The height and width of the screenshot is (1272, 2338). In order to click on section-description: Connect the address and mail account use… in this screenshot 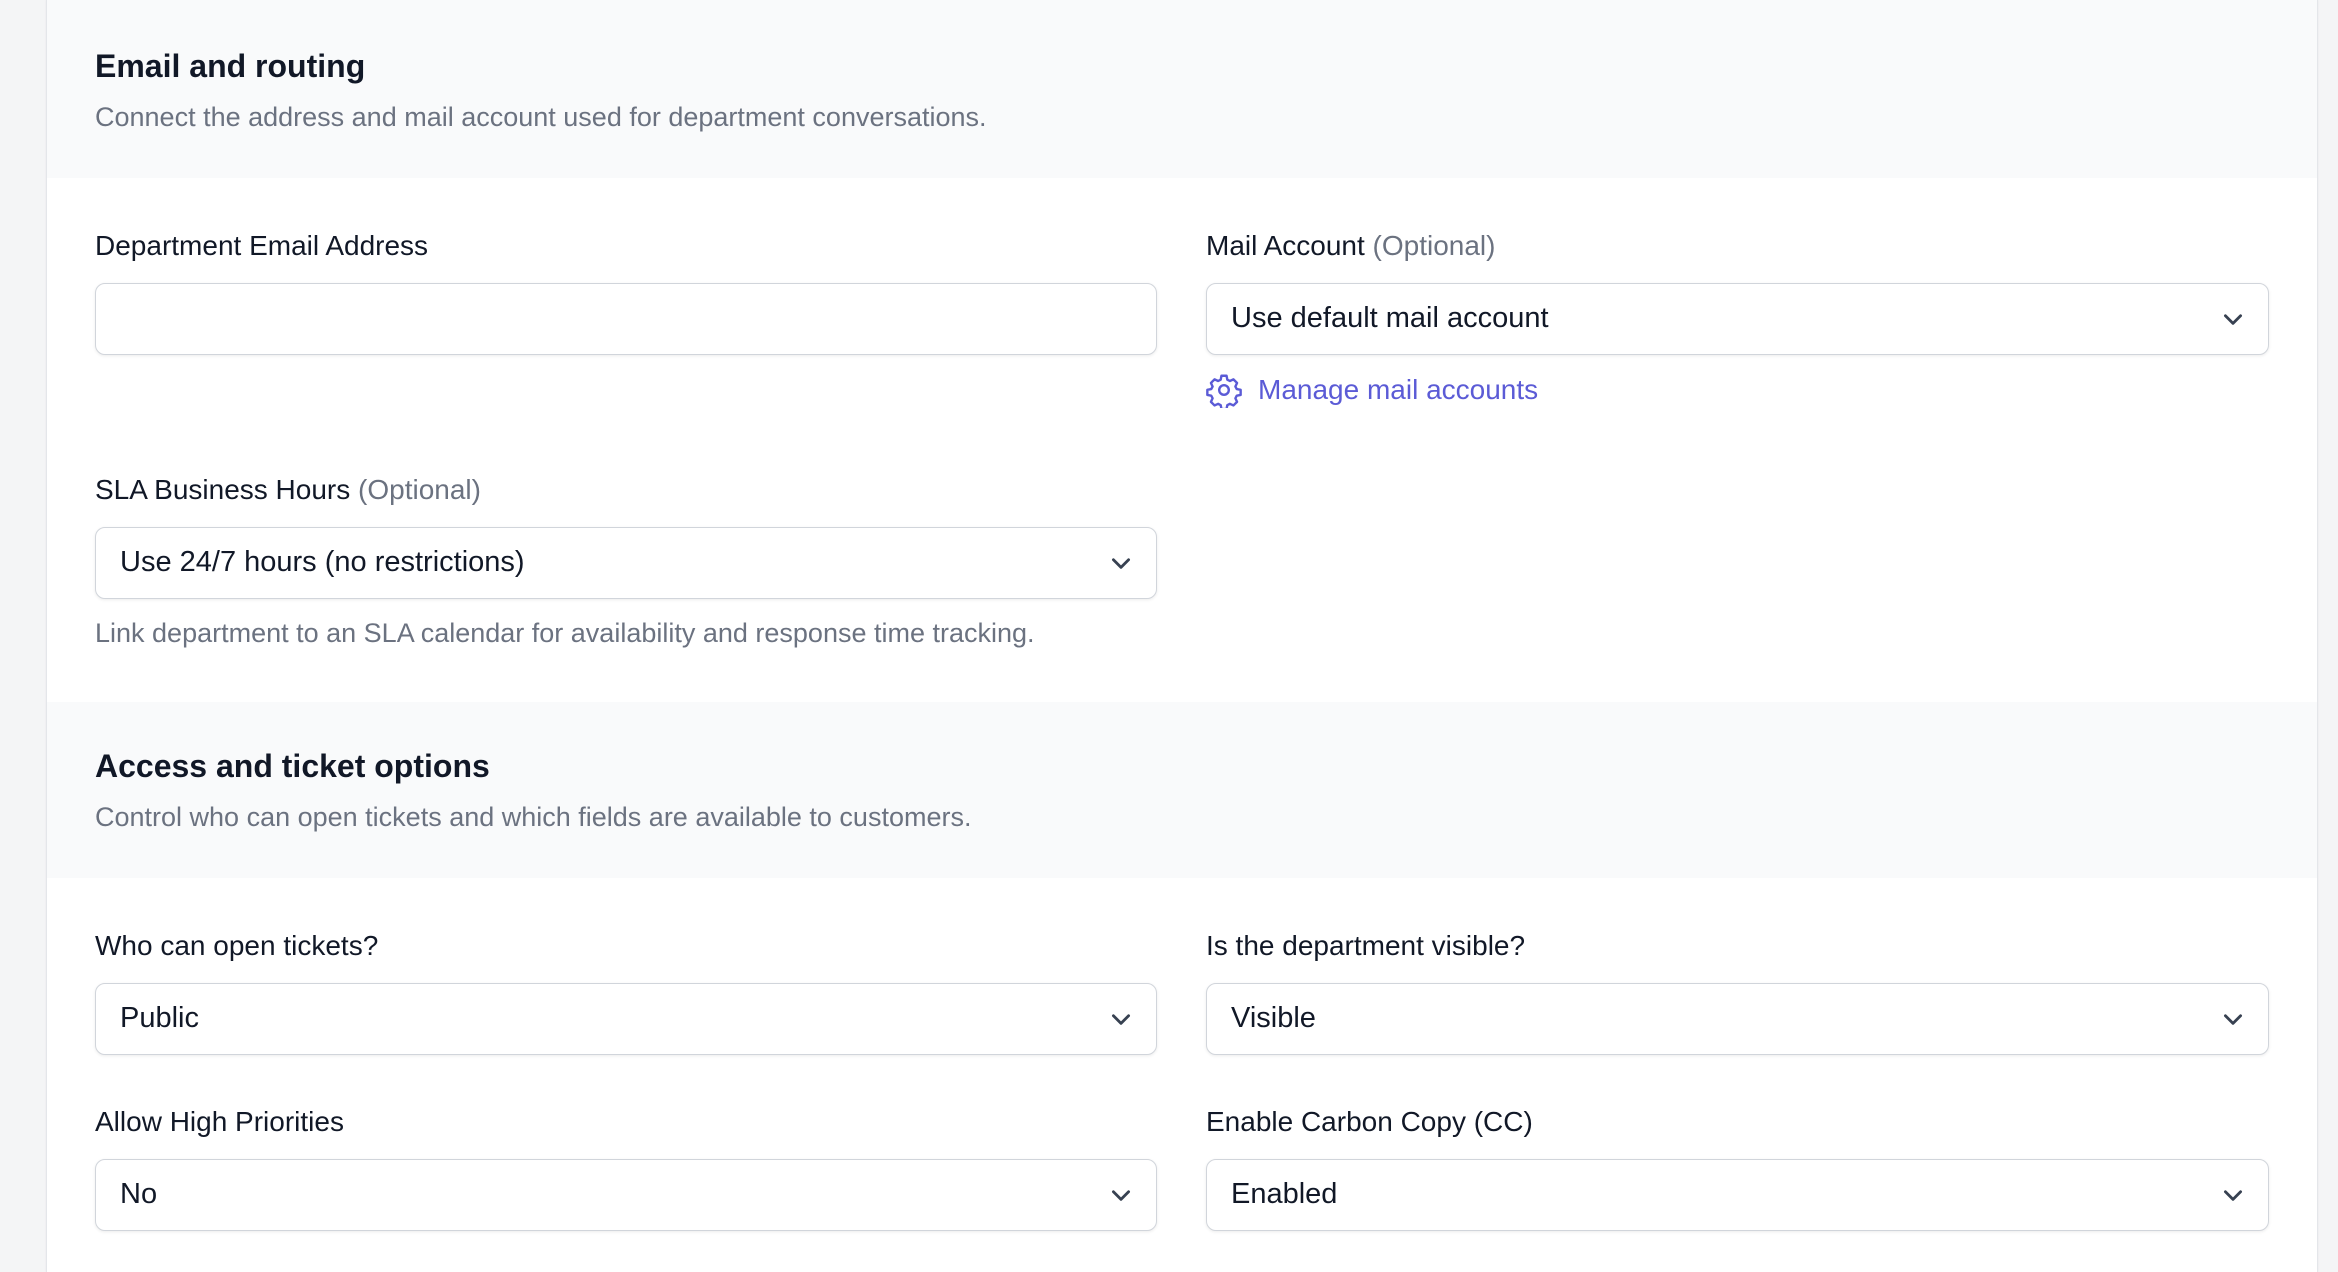, I will do `click(541, 117)`.